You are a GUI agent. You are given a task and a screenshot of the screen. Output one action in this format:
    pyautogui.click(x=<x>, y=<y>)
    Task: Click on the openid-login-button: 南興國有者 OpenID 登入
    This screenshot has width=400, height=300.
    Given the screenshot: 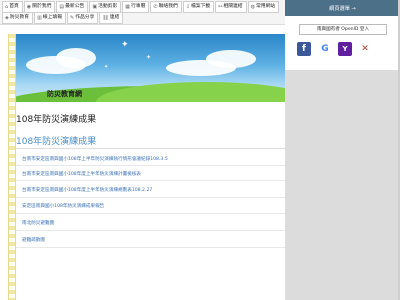 What is the action you would take?
    pyautogui.click(x=343, y=29)
    